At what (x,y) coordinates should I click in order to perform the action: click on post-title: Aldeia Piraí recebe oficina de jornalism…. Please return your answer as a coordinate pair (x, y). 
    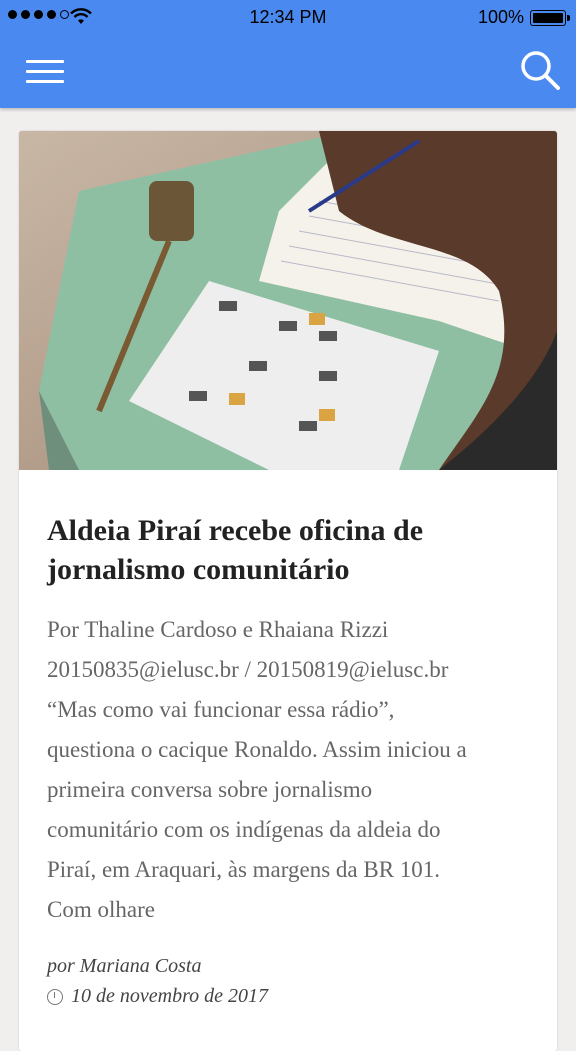
    Looking at the image, I should click on (292, 550).